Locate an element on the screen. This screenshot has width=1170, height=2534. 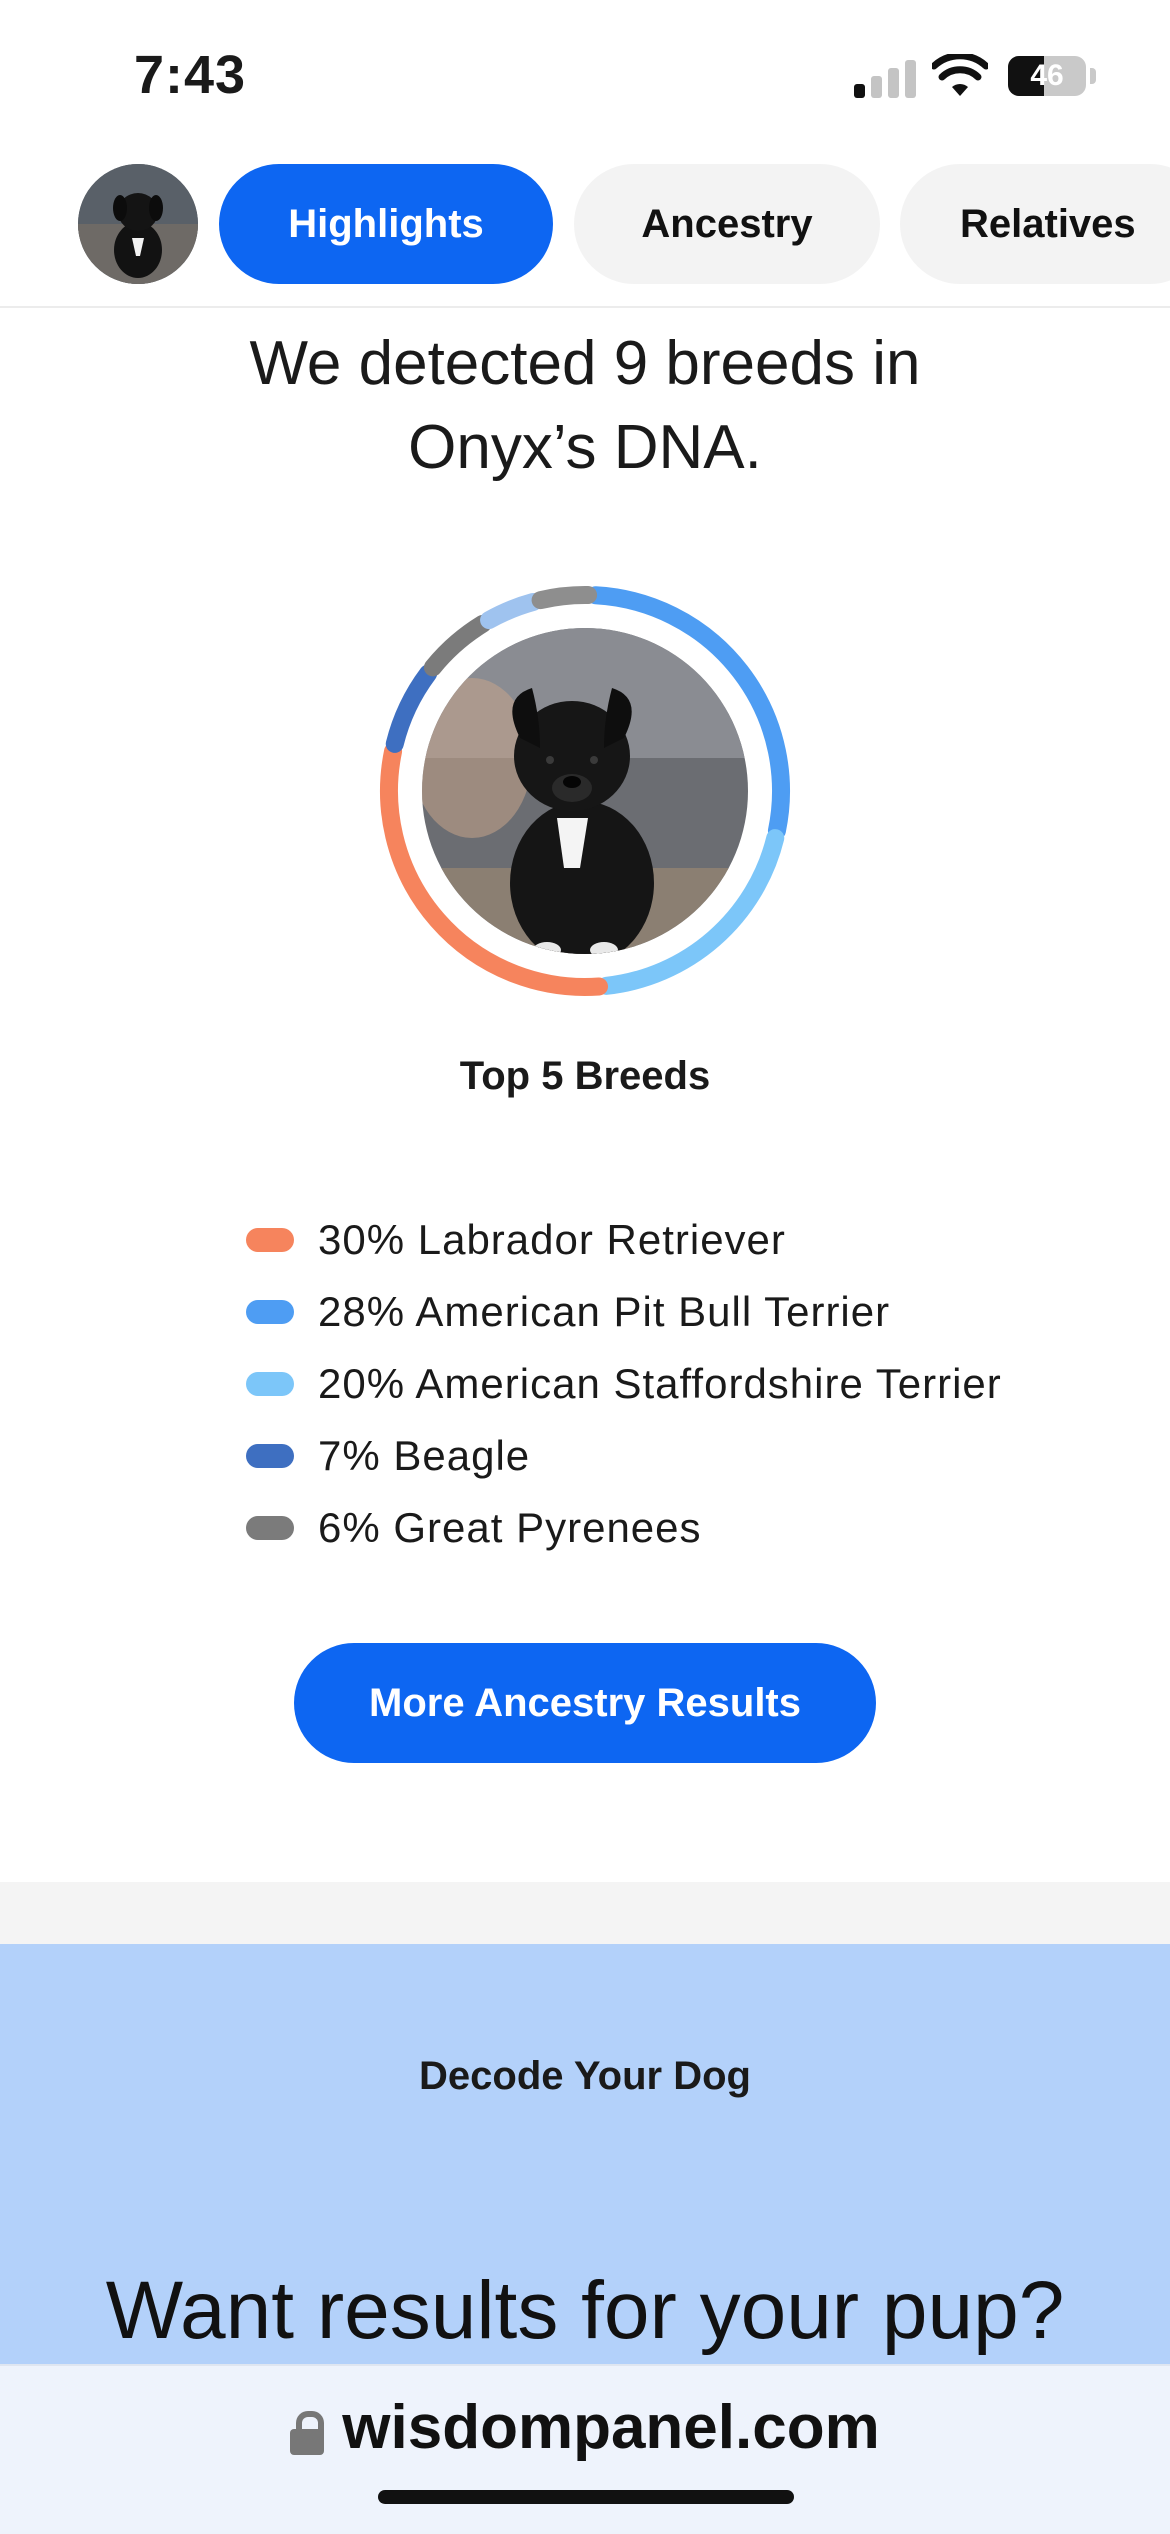
tab-highlights: Highlights is located at coordinates (386, 224).